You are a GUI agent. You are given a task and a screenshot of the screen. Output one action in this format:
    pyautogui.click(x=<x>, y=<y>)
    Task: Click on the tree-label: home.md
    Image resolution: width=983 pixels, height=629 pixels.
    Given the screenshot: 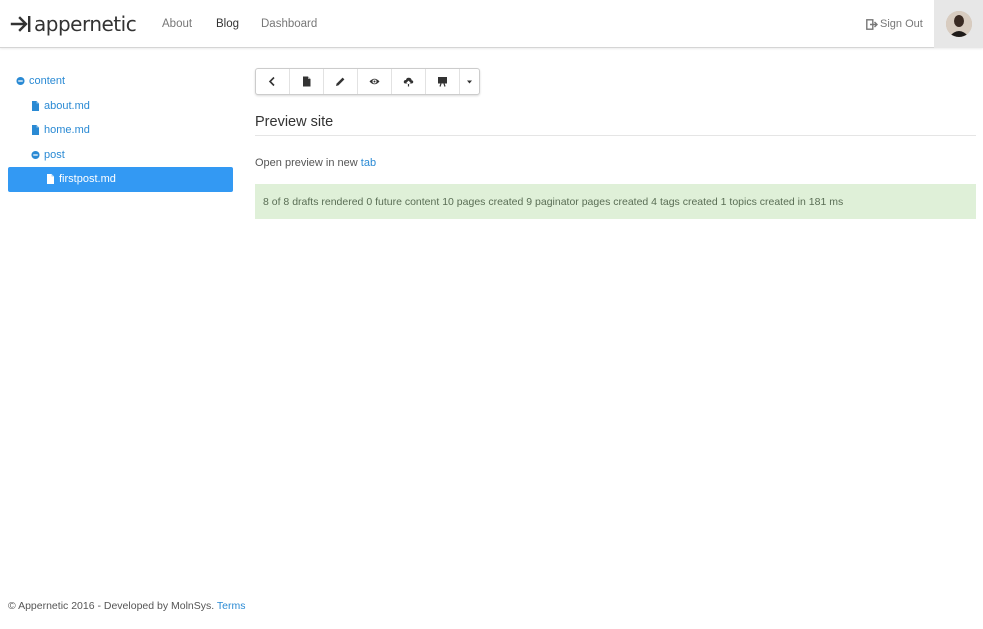 What is the action you would take?
    pyautogui.click(x=67, y=130)
    